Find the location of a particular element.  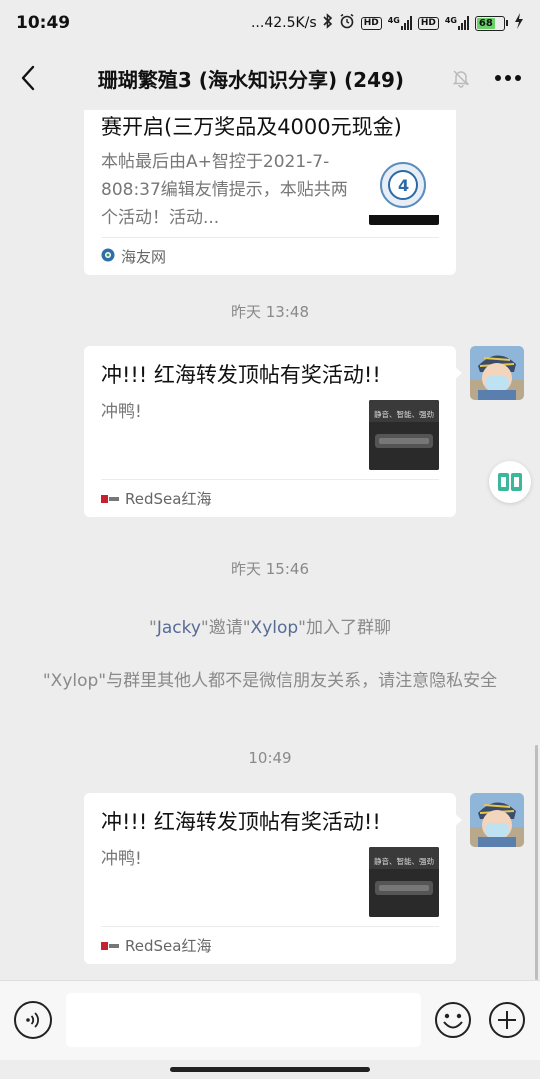

voice-button is located at coordinates (33, 1020).